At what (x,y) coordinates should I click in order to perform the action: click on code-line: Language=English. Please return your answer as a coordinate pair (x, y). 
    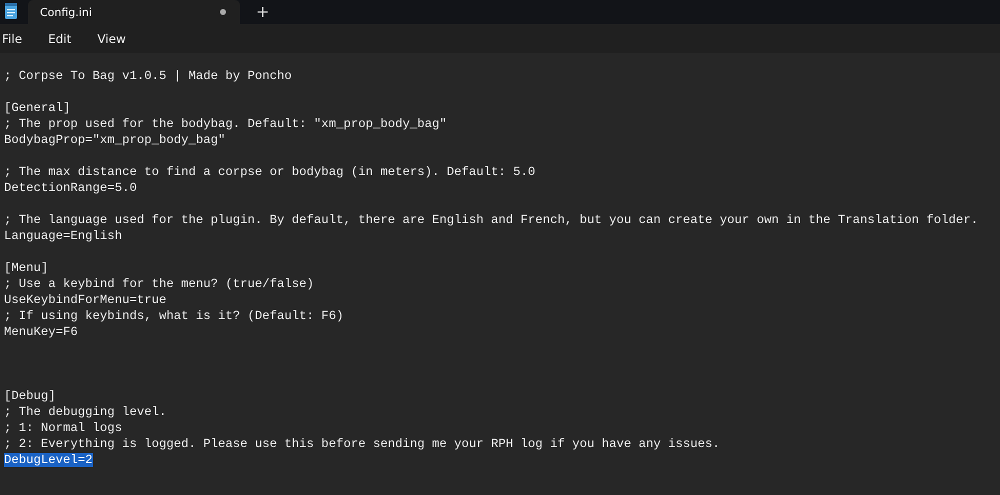
    Looking at the image, I should click on (63, 236).